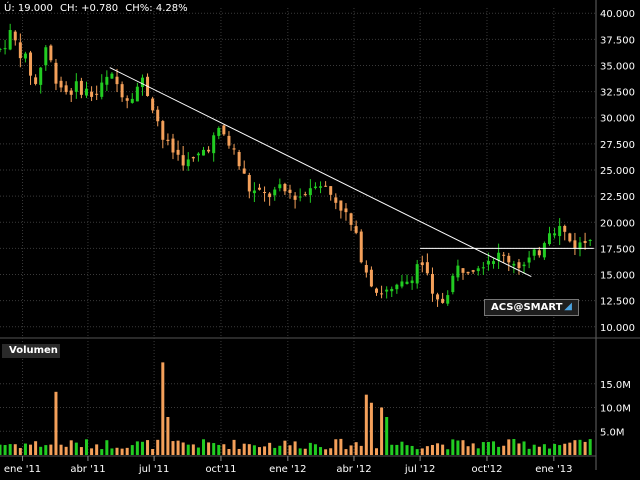 The height and width of the screenshot is (480, 640). I want to click on price-tick-label: 30.000, so click(617, 119).